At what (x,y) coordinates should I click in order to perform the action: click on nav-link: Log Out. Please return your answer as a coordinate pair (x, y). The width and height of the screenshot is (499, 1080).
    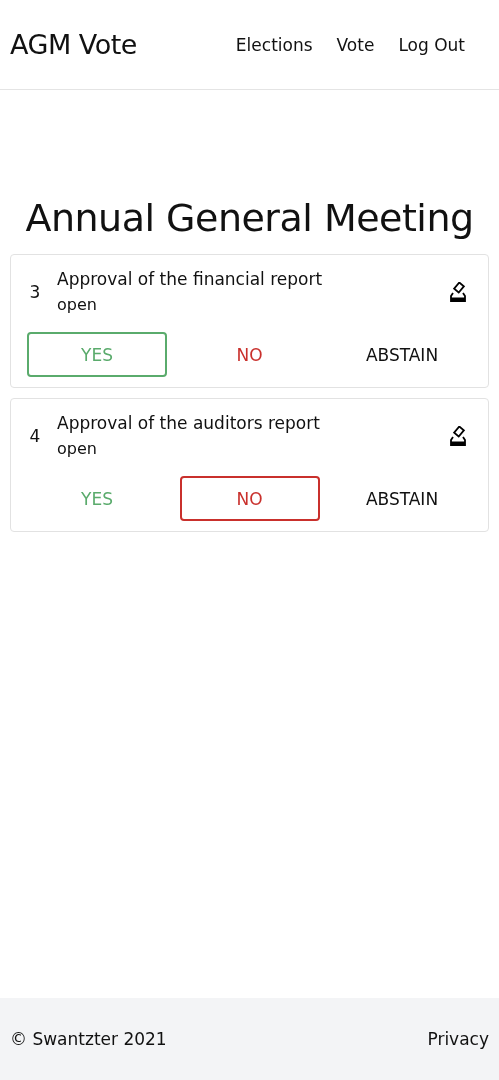
    Looking at the image, I should click on (431, 44).